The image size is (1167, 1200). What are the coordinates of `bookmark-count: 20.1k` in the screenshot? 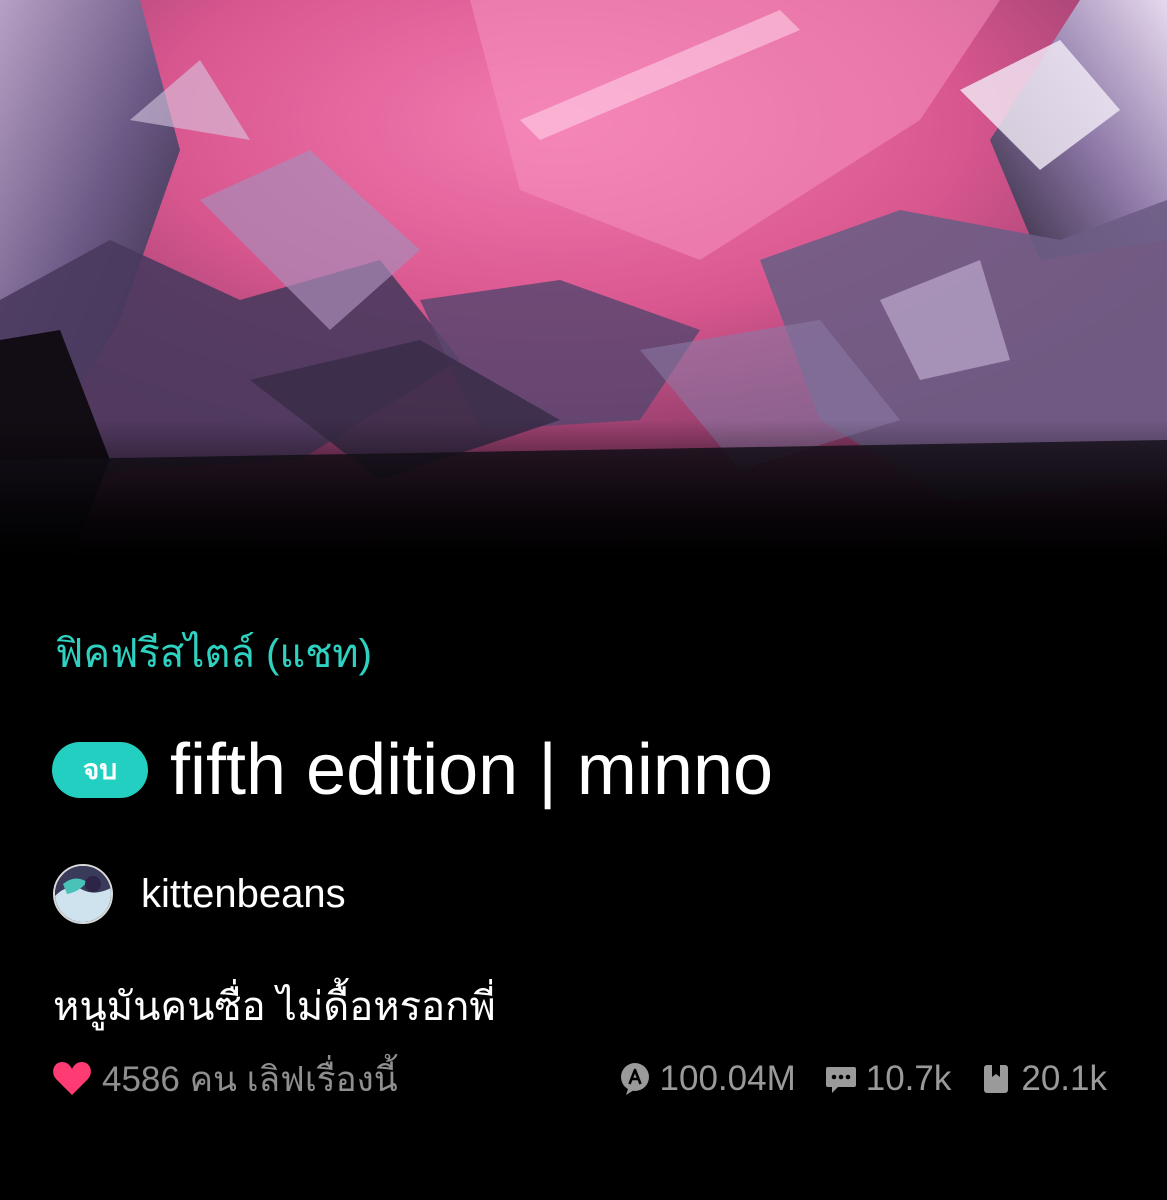 It's located at (1043, 1079).